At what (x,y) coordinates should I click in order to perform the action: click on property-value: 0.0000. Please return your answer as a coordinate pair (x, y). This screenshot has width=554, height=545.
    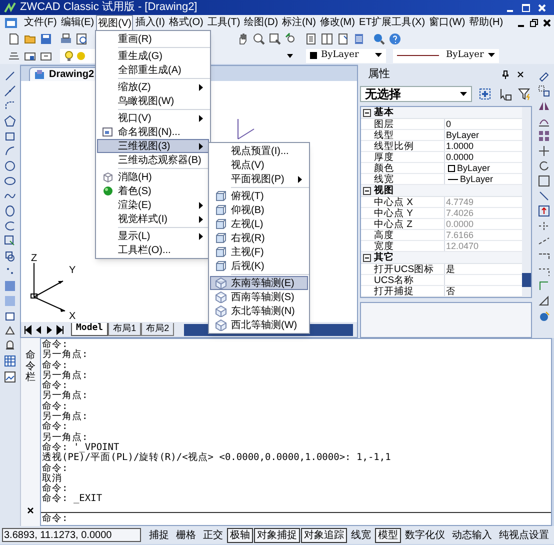
    Looking at the image, I should click on (460, 224).